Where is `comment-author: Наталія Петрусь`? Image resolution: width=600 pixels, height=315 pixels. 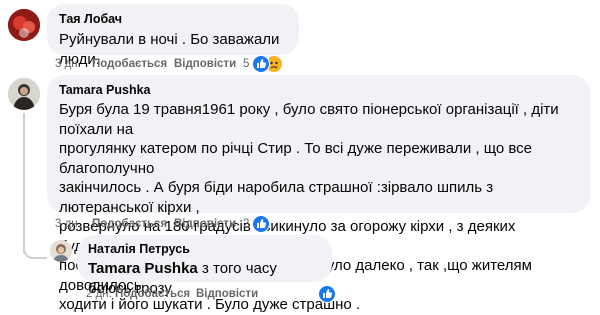
comment-author: Наталія Петрусь is located at coordinates (204, 249).